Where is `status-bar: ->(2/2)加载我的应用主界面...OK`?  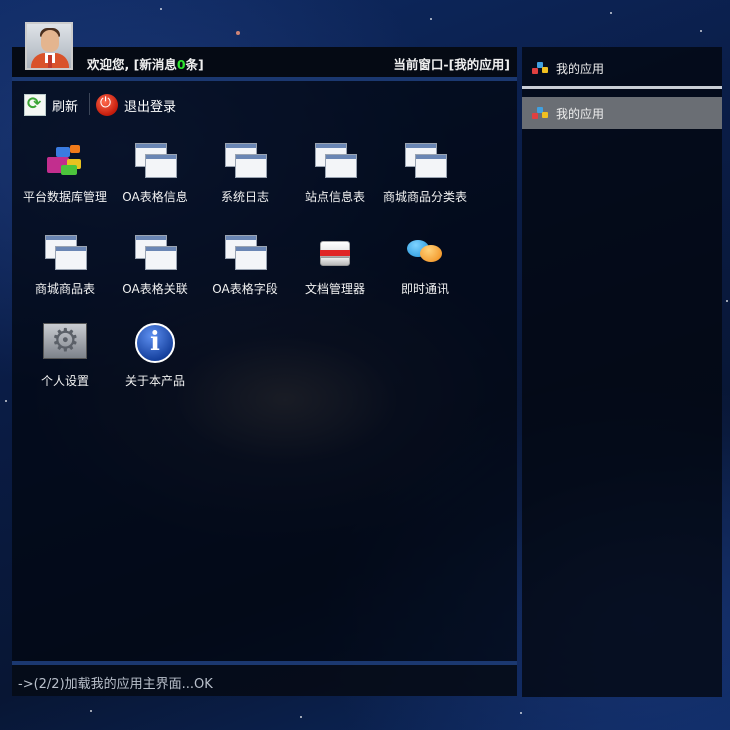
status-bar: ->(2/2)加载我的应用主界面...OK is located at coordinates (264, 678).